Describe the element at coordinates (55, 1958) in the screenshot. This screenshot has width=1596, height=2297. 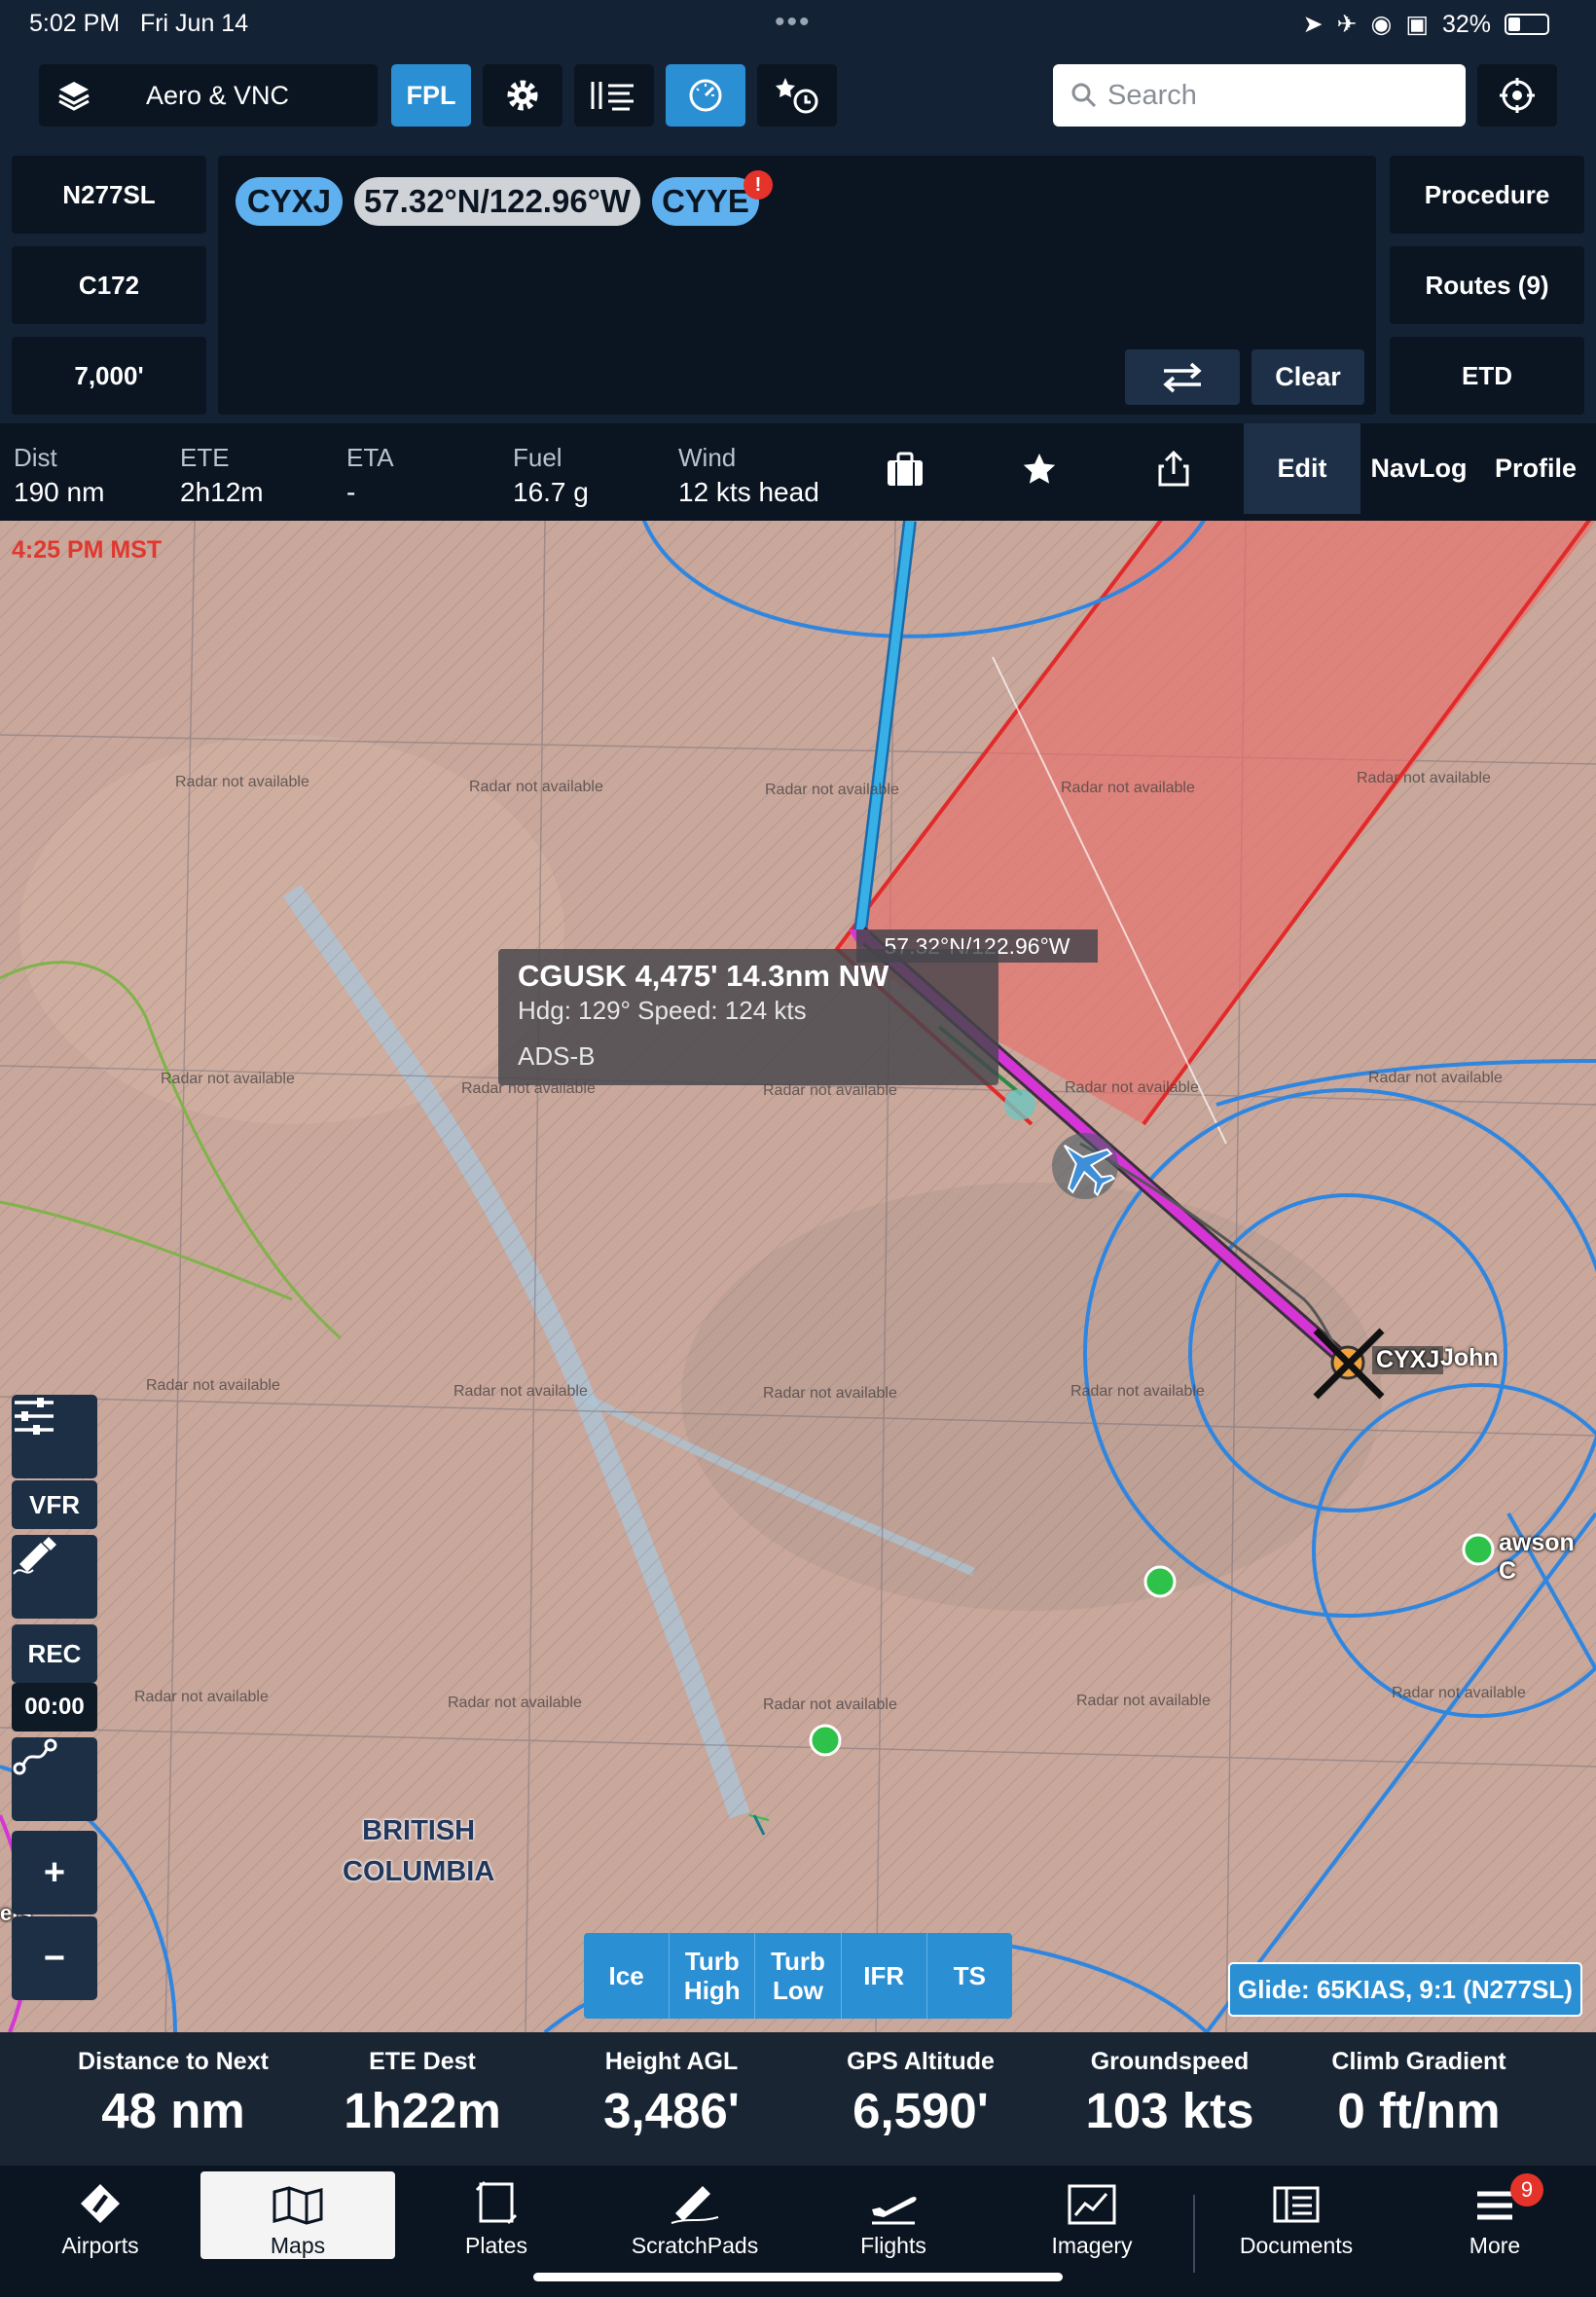
I see `zoom-out-button: −` at that location.